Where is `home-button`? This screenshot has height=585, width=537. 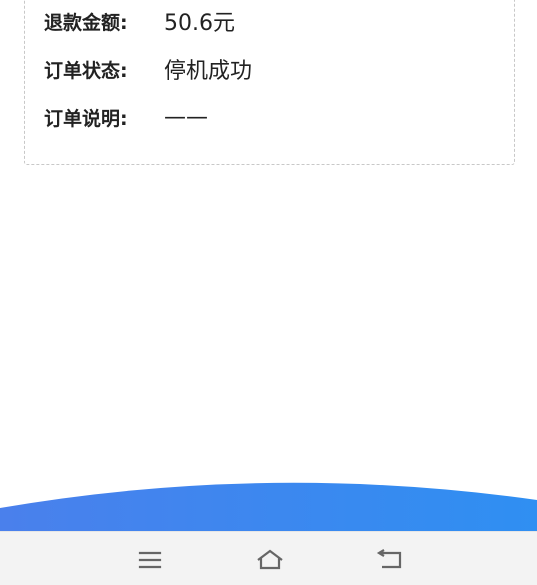
home-button is located at coordinates (270, 560).